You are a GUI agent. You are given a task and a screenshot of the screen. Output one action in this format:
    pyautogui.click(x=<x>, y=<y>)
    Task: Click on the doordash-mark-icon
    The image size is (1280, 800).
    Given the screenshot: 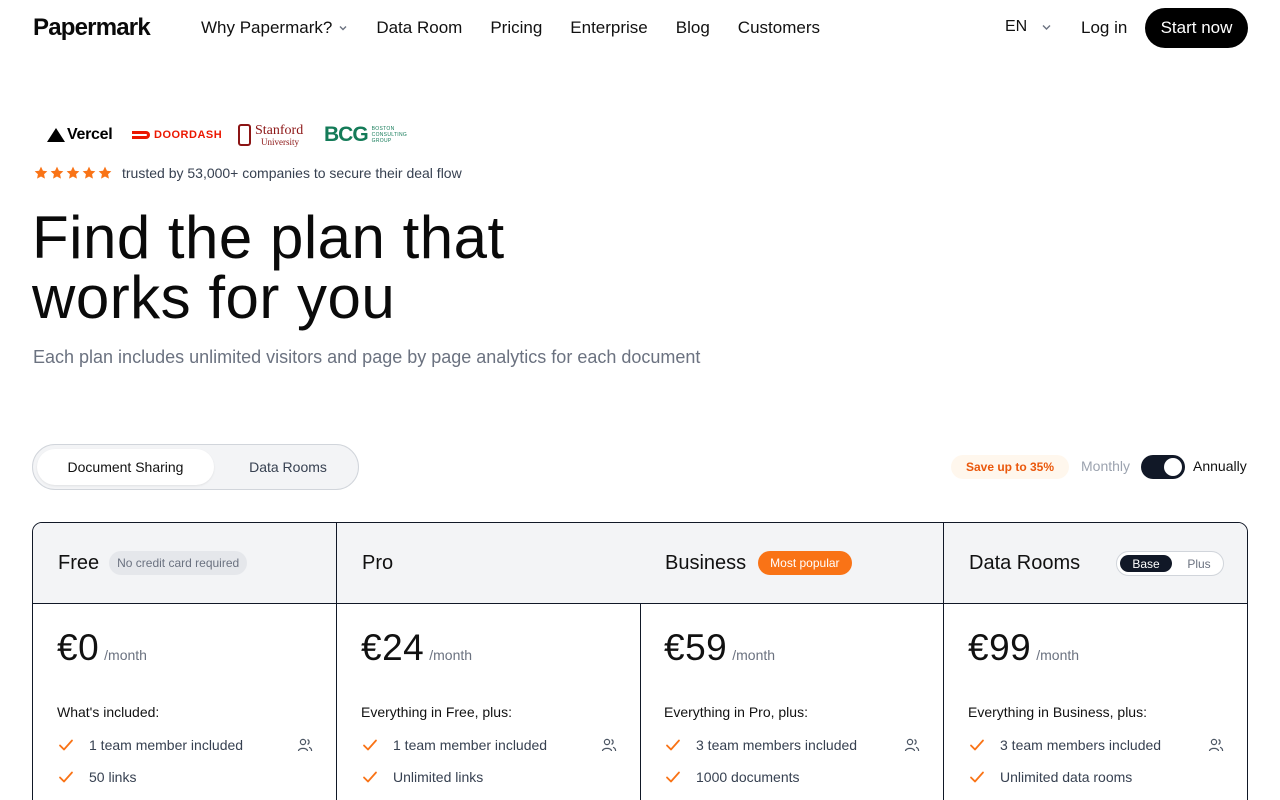 What is the action you would take?
    pyautogui.click(x=141, y=135)
    